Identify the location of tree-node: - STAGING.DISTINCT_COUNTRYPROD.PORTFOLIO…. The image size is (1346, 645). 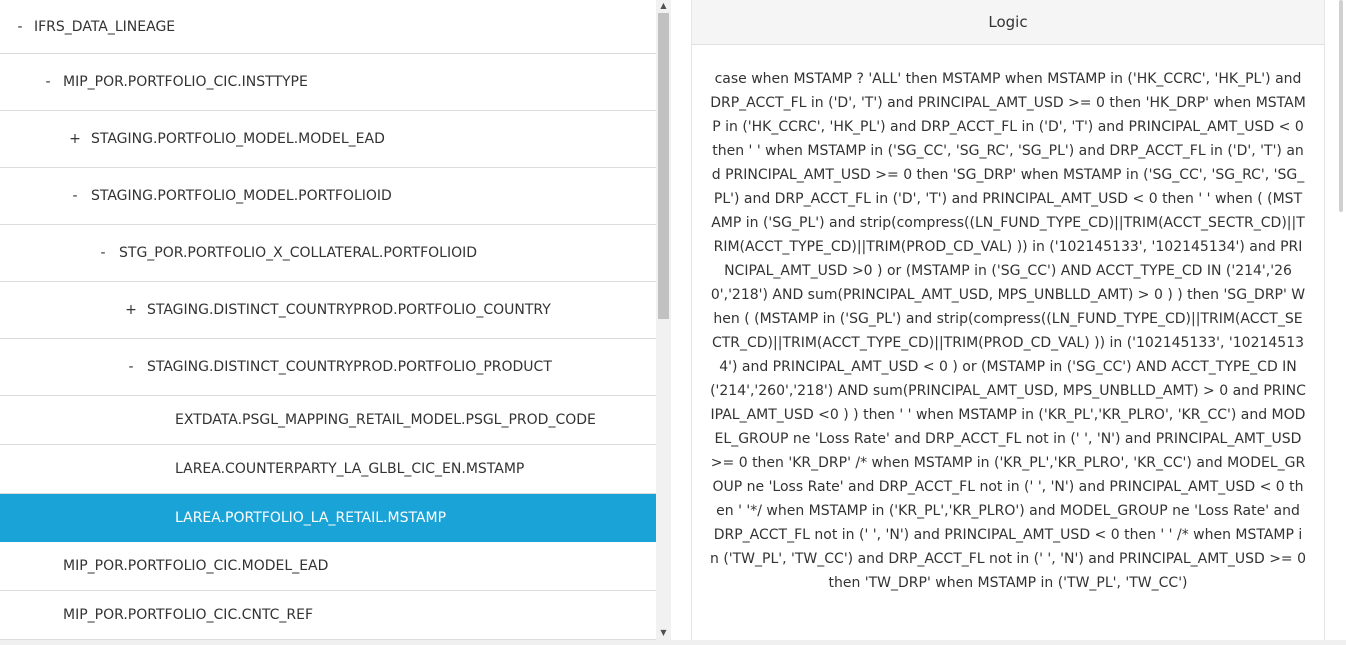
(328, 367).